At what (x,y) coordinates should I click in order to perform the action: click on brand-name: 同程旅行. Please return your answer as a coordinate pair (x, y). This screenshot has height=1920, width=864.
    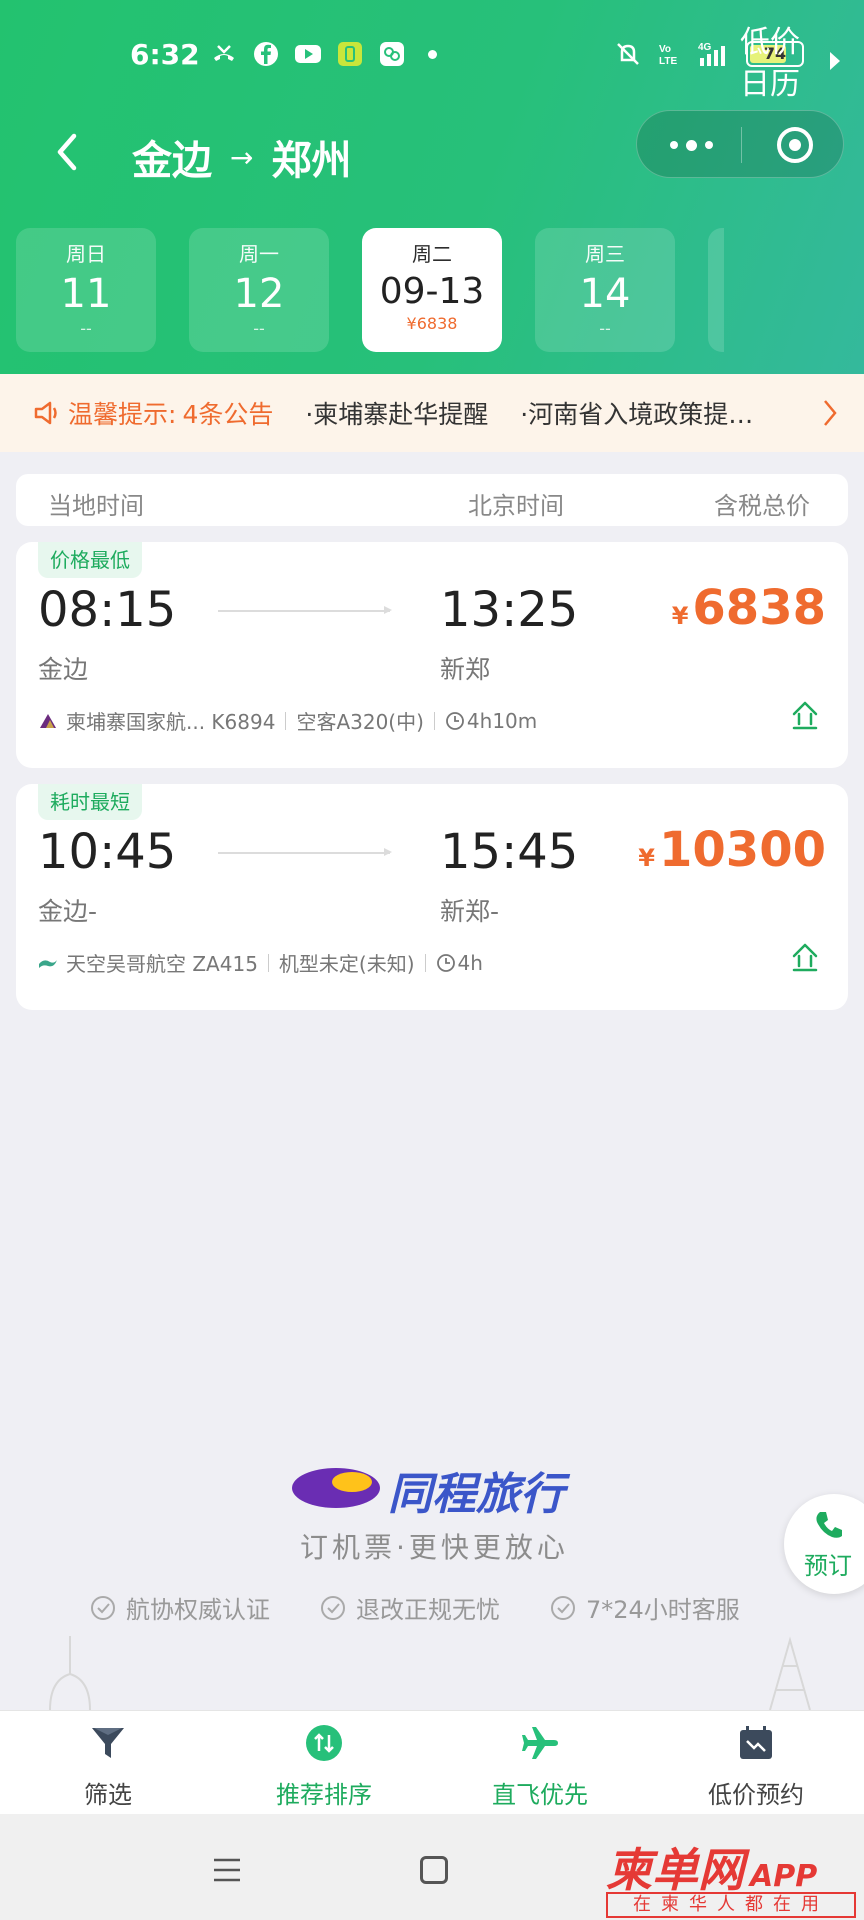
    Looking at the image, I should click on (476, 1494).